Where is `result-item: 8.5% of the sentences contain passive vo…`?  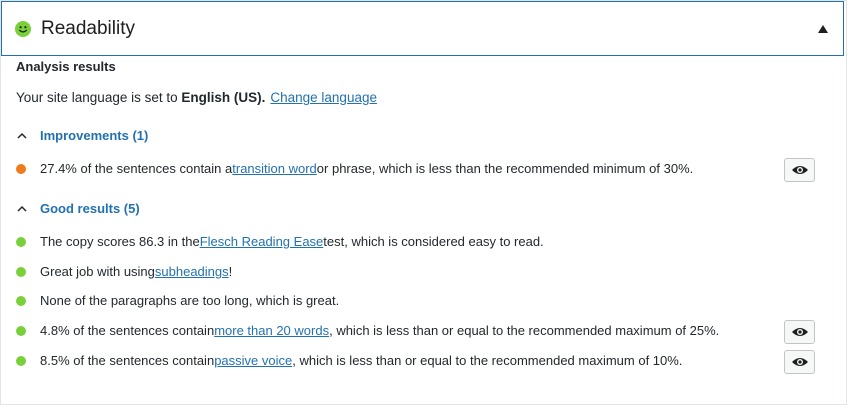
result-item: 8.5% of the sentences contain passive vo… is located at coordinates (349, 360).